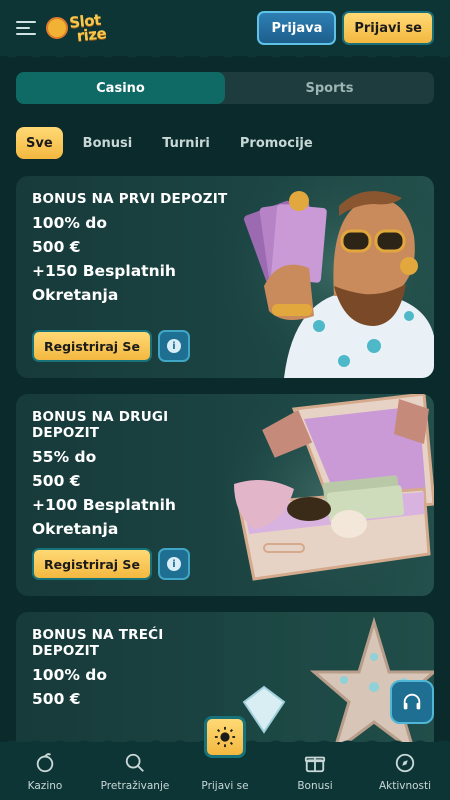  Describe the element at coordinates (297, 28) in the screenshot. I see `login-button: Prijava` at that location.